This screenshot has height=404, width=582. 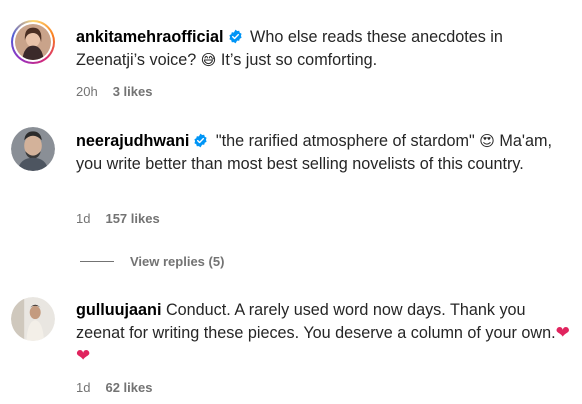 What do you see at coordinates (150, 37) in the screenshot?
I see `comment-username: ankitamehraofficial` at bounding box center [150, 37].